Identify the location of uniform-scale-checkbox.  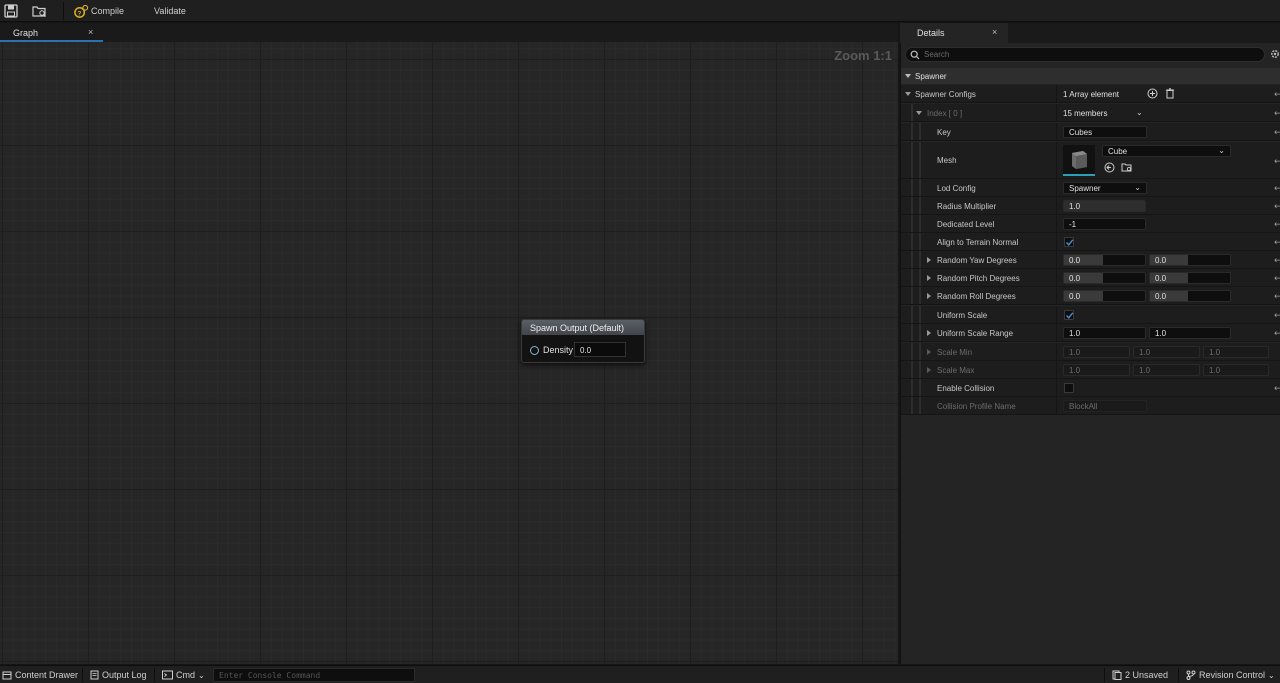
(1069, 315).